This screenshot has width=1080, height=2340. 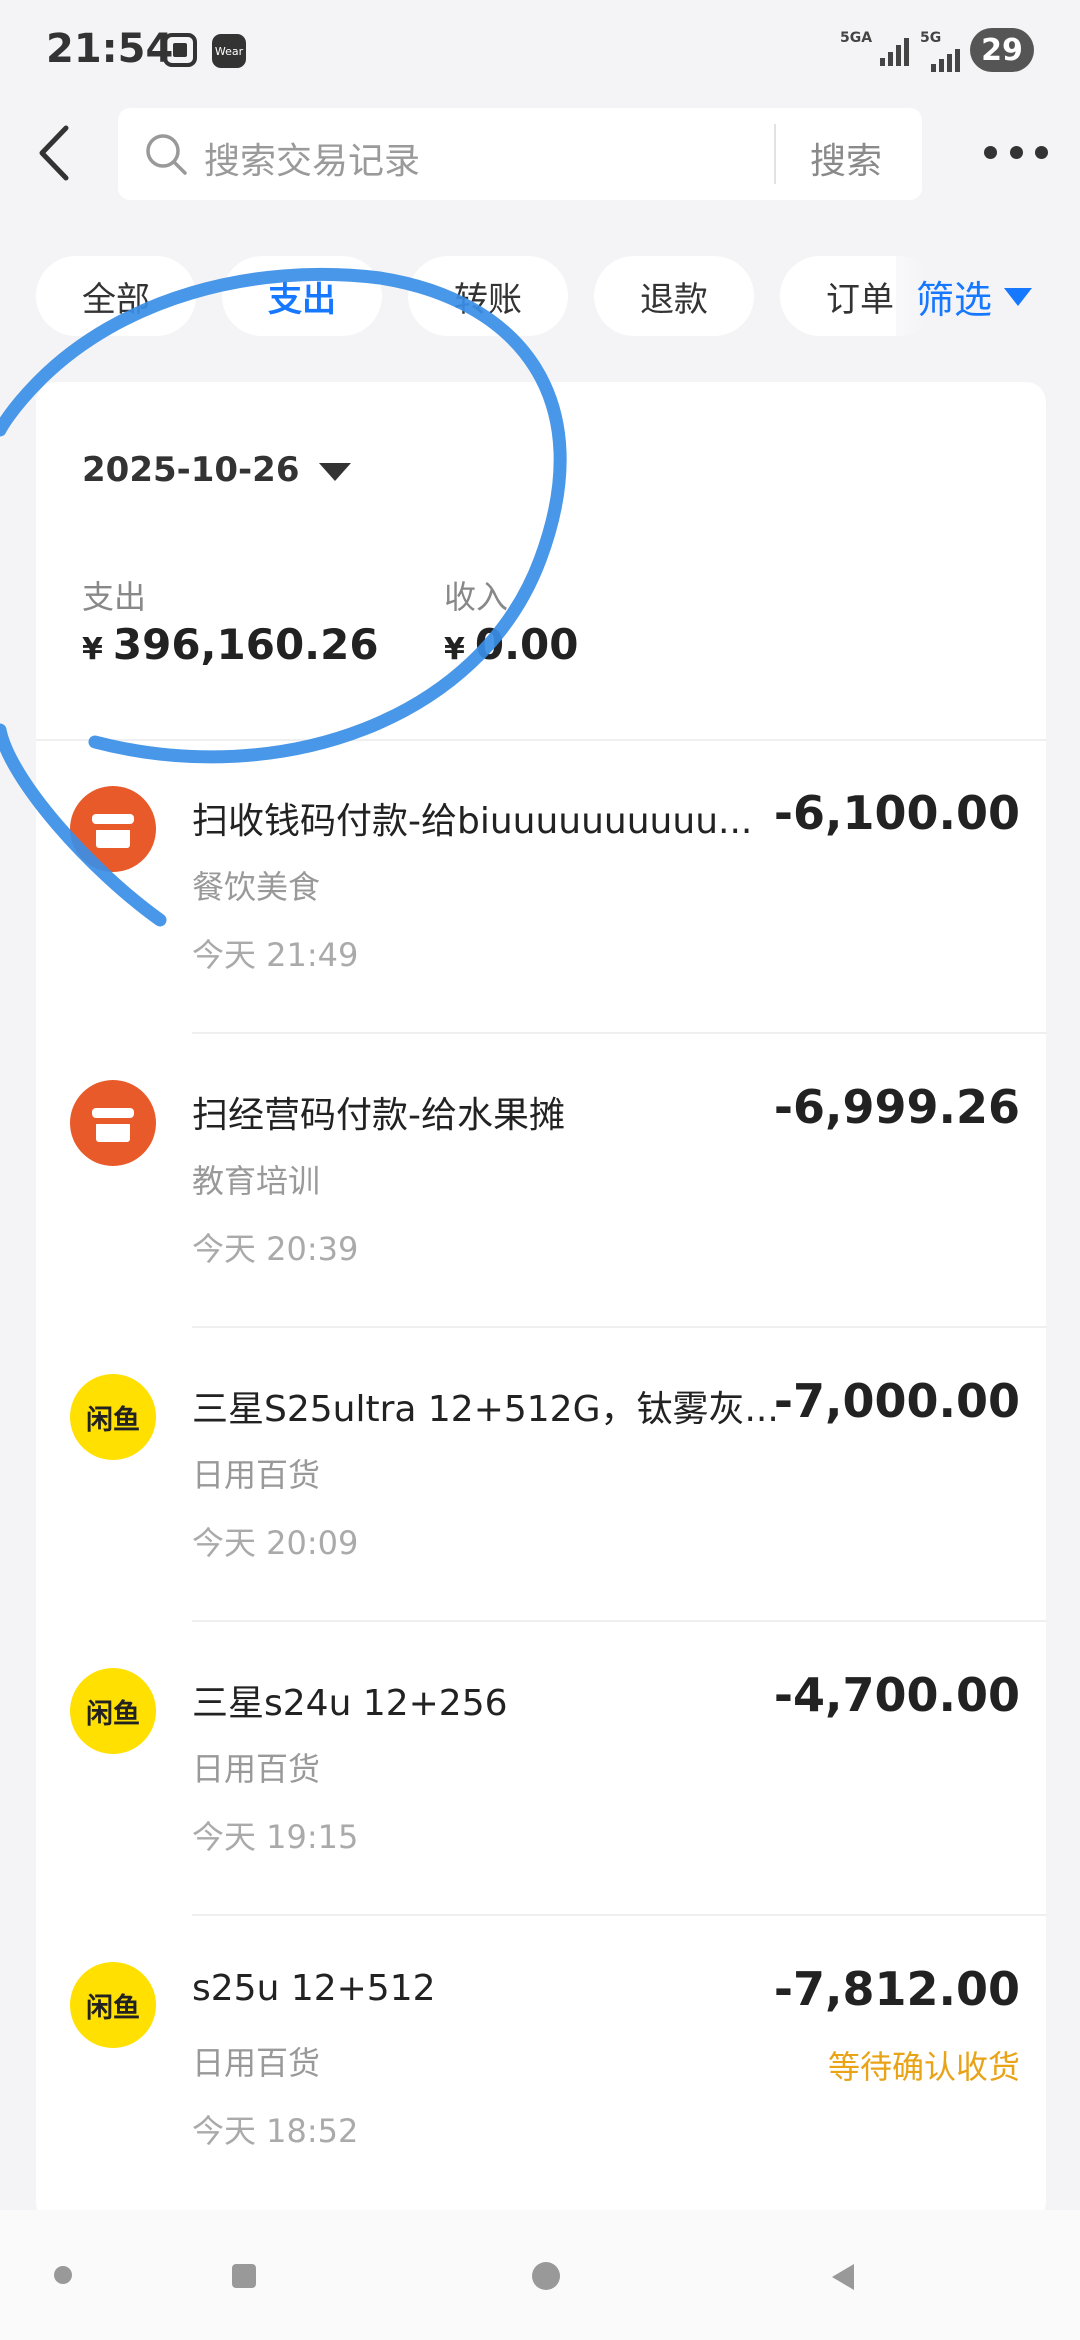 I want to click on system-navigation-bar, so click(x=540, y=2275).